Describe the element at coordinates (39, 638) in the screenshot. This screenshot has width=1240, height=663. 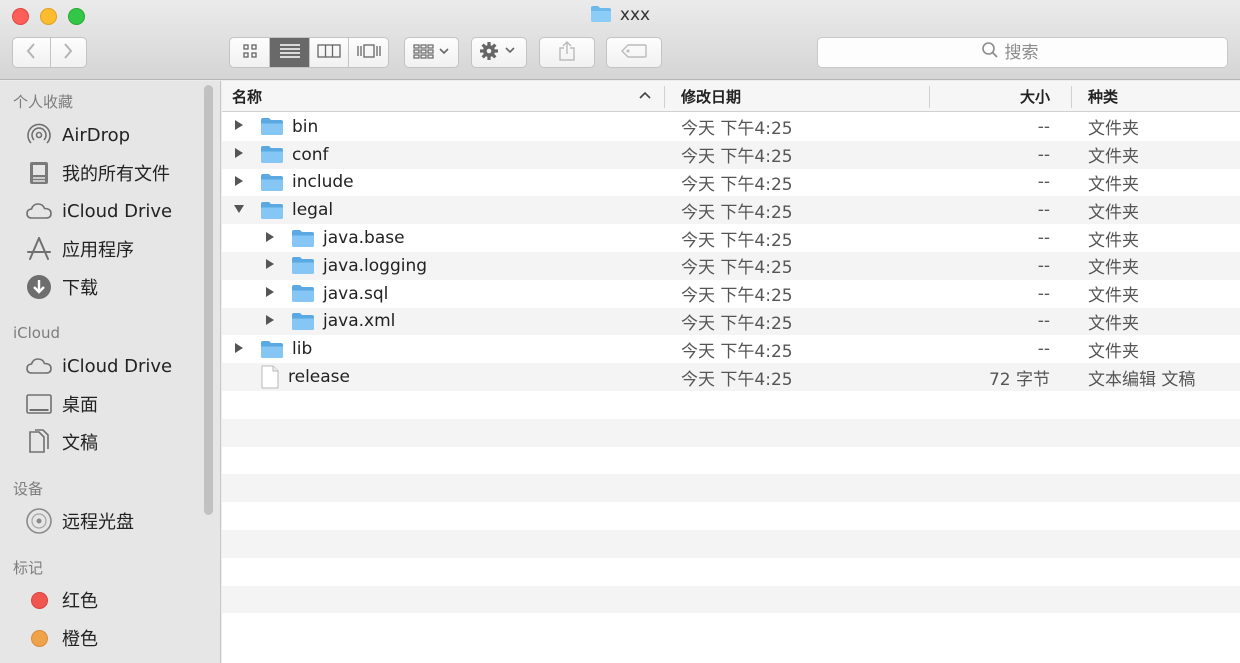
I see `orange-tag-dot` at that location.